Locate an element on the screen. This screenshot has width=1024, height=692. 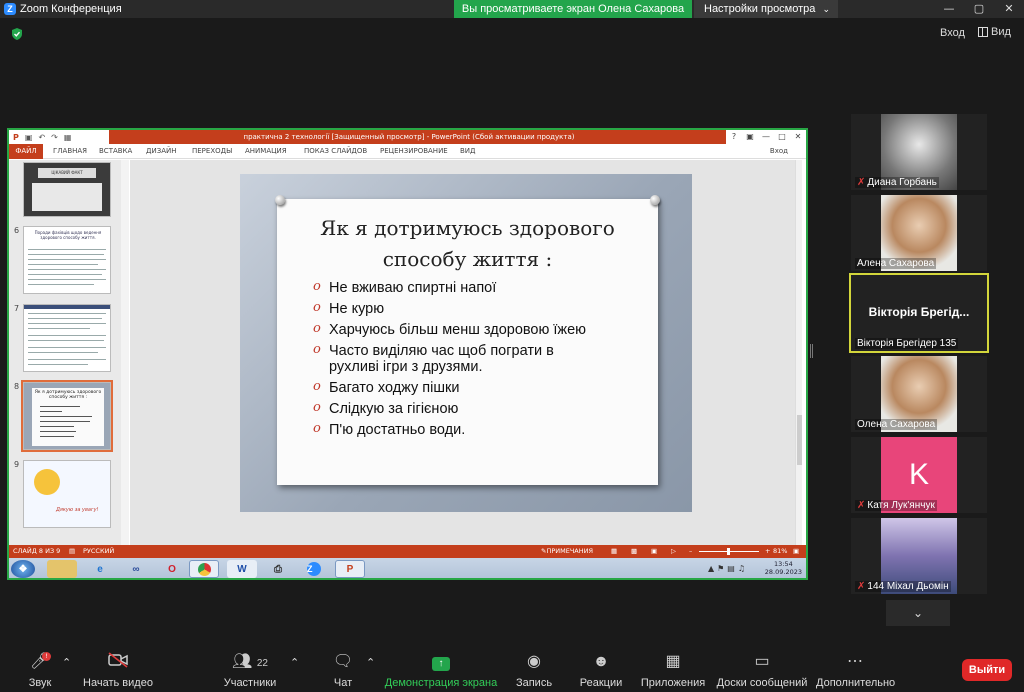
audio-options-caret: ⌃ is located at coordinates (66, 662).